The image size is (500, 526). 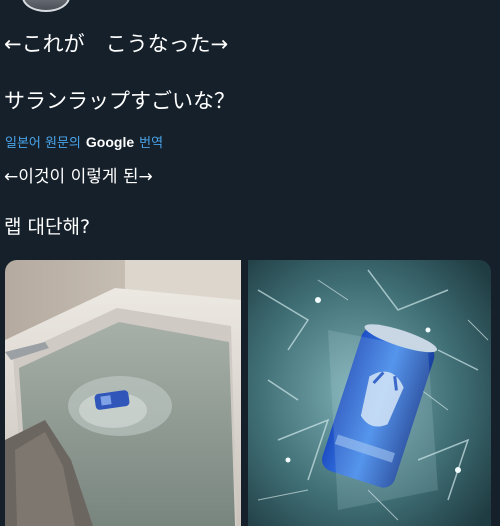 What do you see at coordinates (116, 44) in the screenshot?
I see `tweet-text-original-line-1: ←これが こうなった→` at bounding box center [116, 44].